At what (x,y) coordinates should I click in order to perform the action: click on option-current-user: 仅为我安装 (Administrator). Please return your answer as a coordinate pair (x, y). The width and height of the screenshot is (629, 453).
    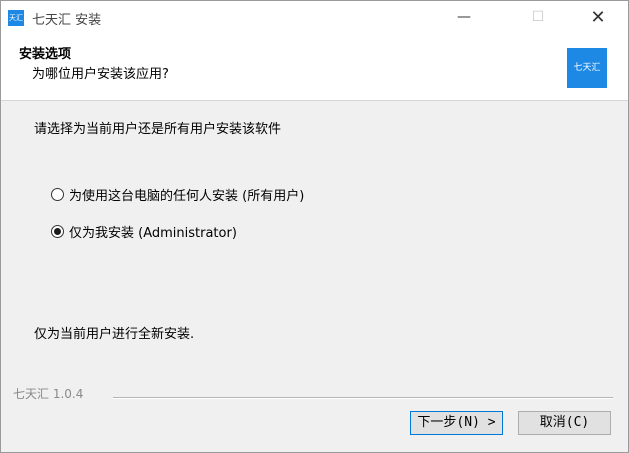
    Looking at the image, I should click on (144, 231).